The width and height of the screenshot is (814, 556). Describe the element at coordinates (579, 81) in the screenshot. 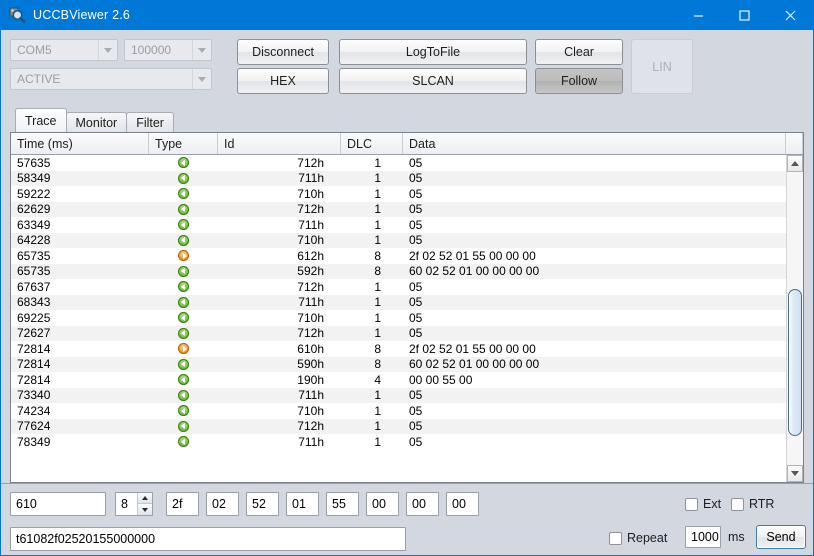

I see `follow-button: Follow` at that location.